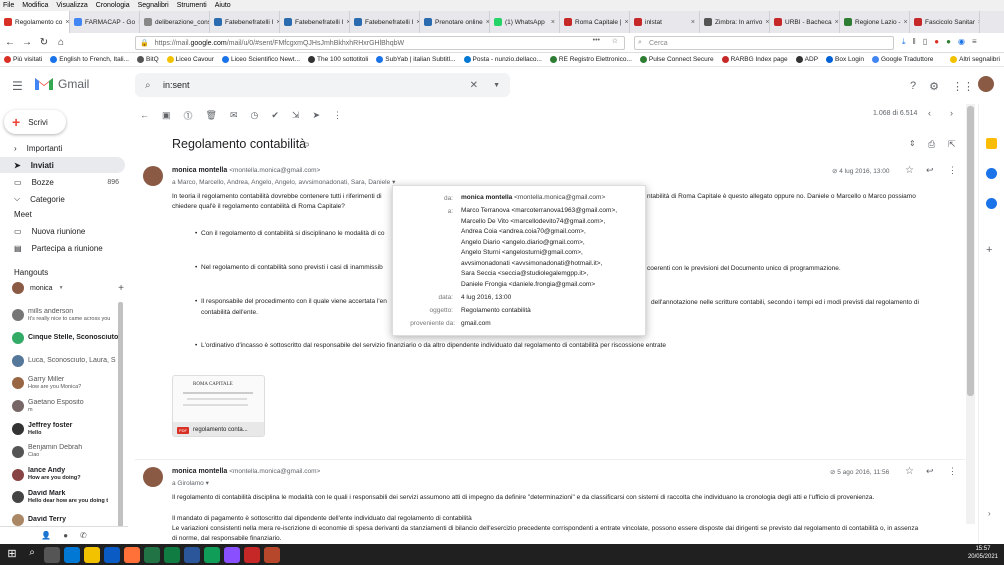 This screenshot has width=1004, height=565. What do you see at coordinates (27, 43) in the screenshot?
I see `forward-icon: →` at bounding box center [27, 43].